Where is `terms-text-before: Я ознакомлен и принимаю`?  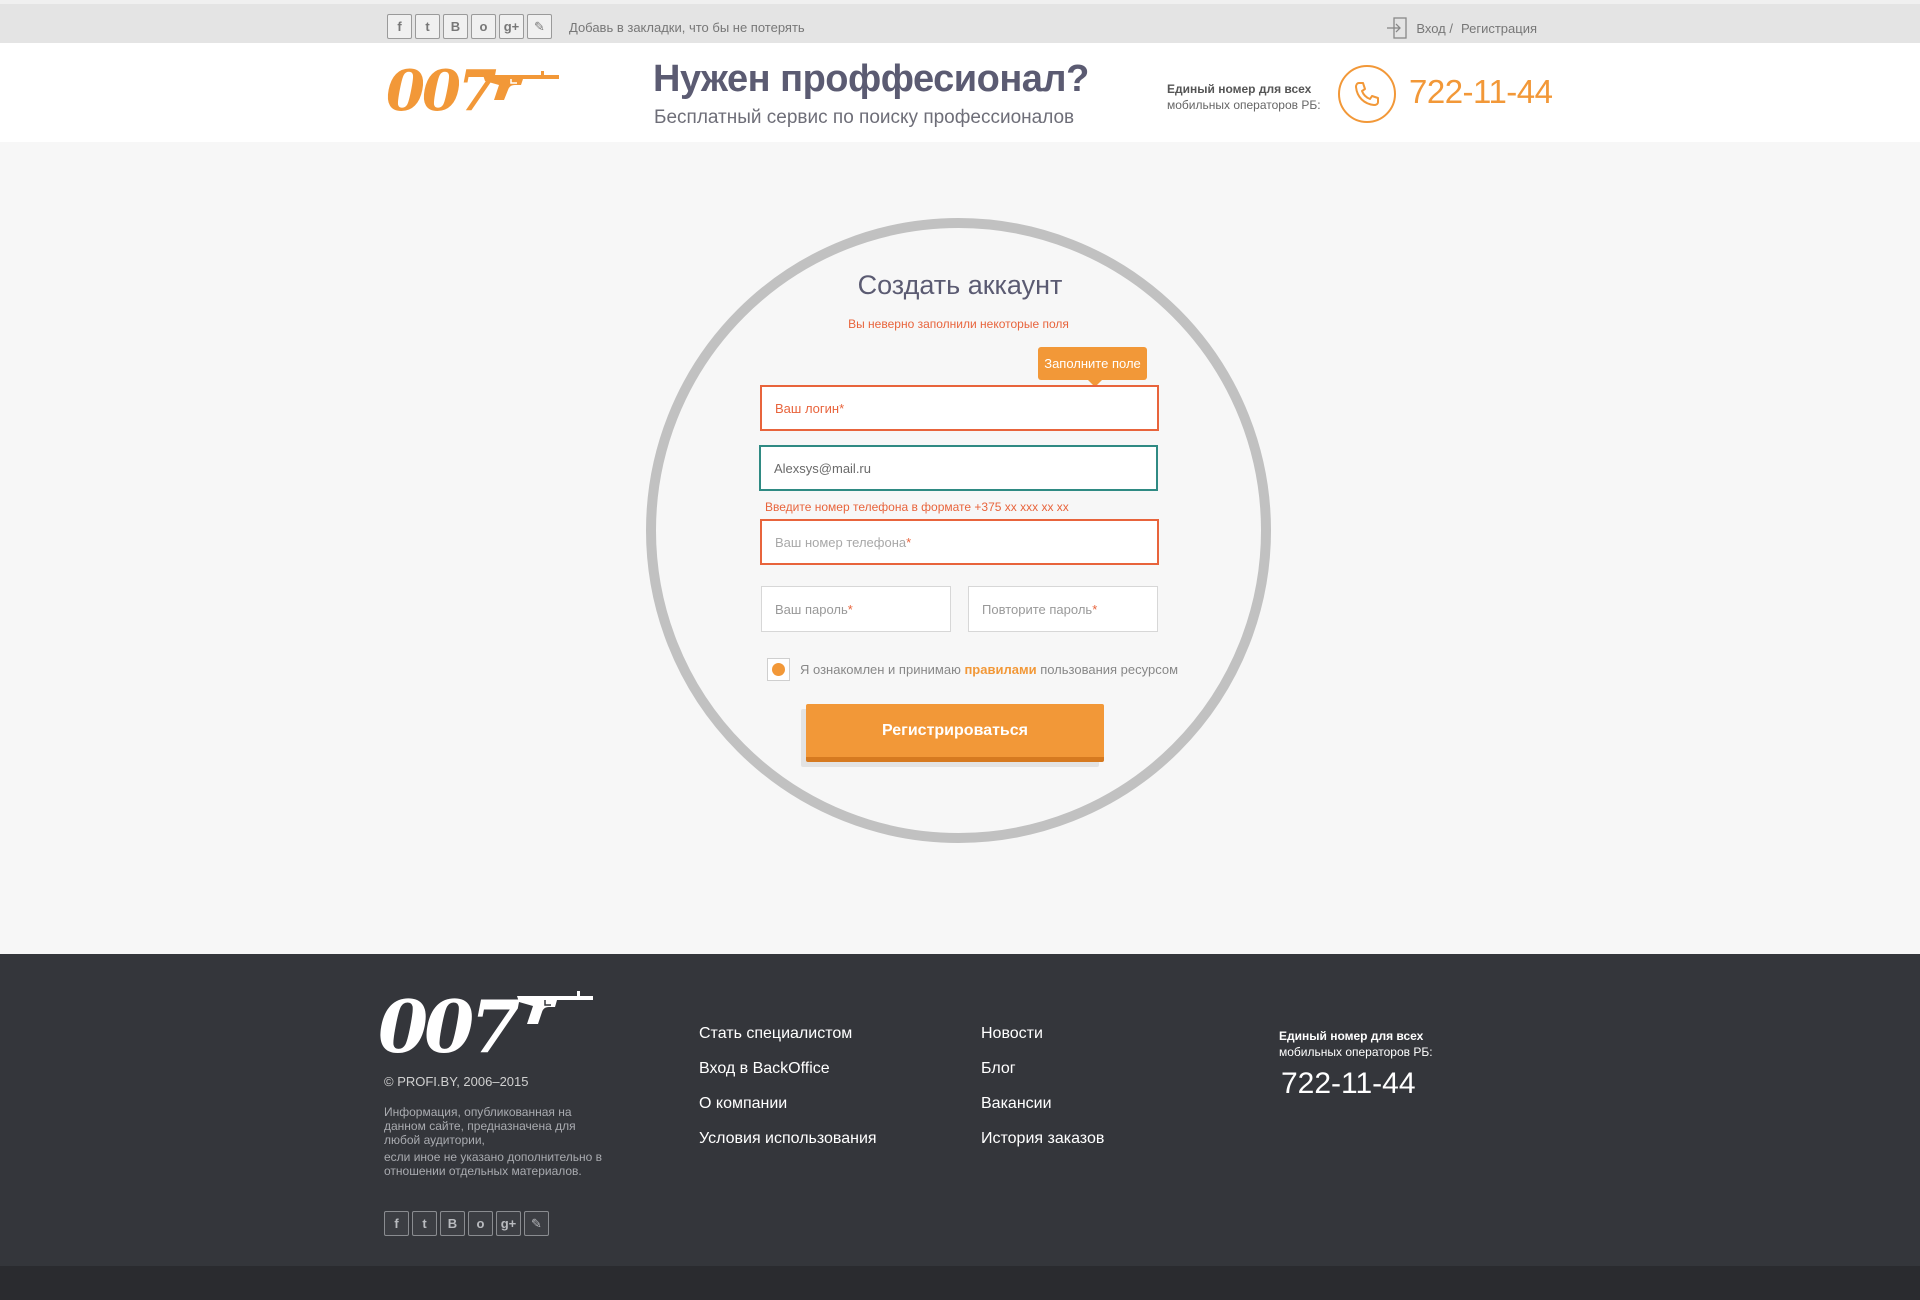
terms-text-before: Я ознакомлен и принимаю is located at coordinates (880, 669).